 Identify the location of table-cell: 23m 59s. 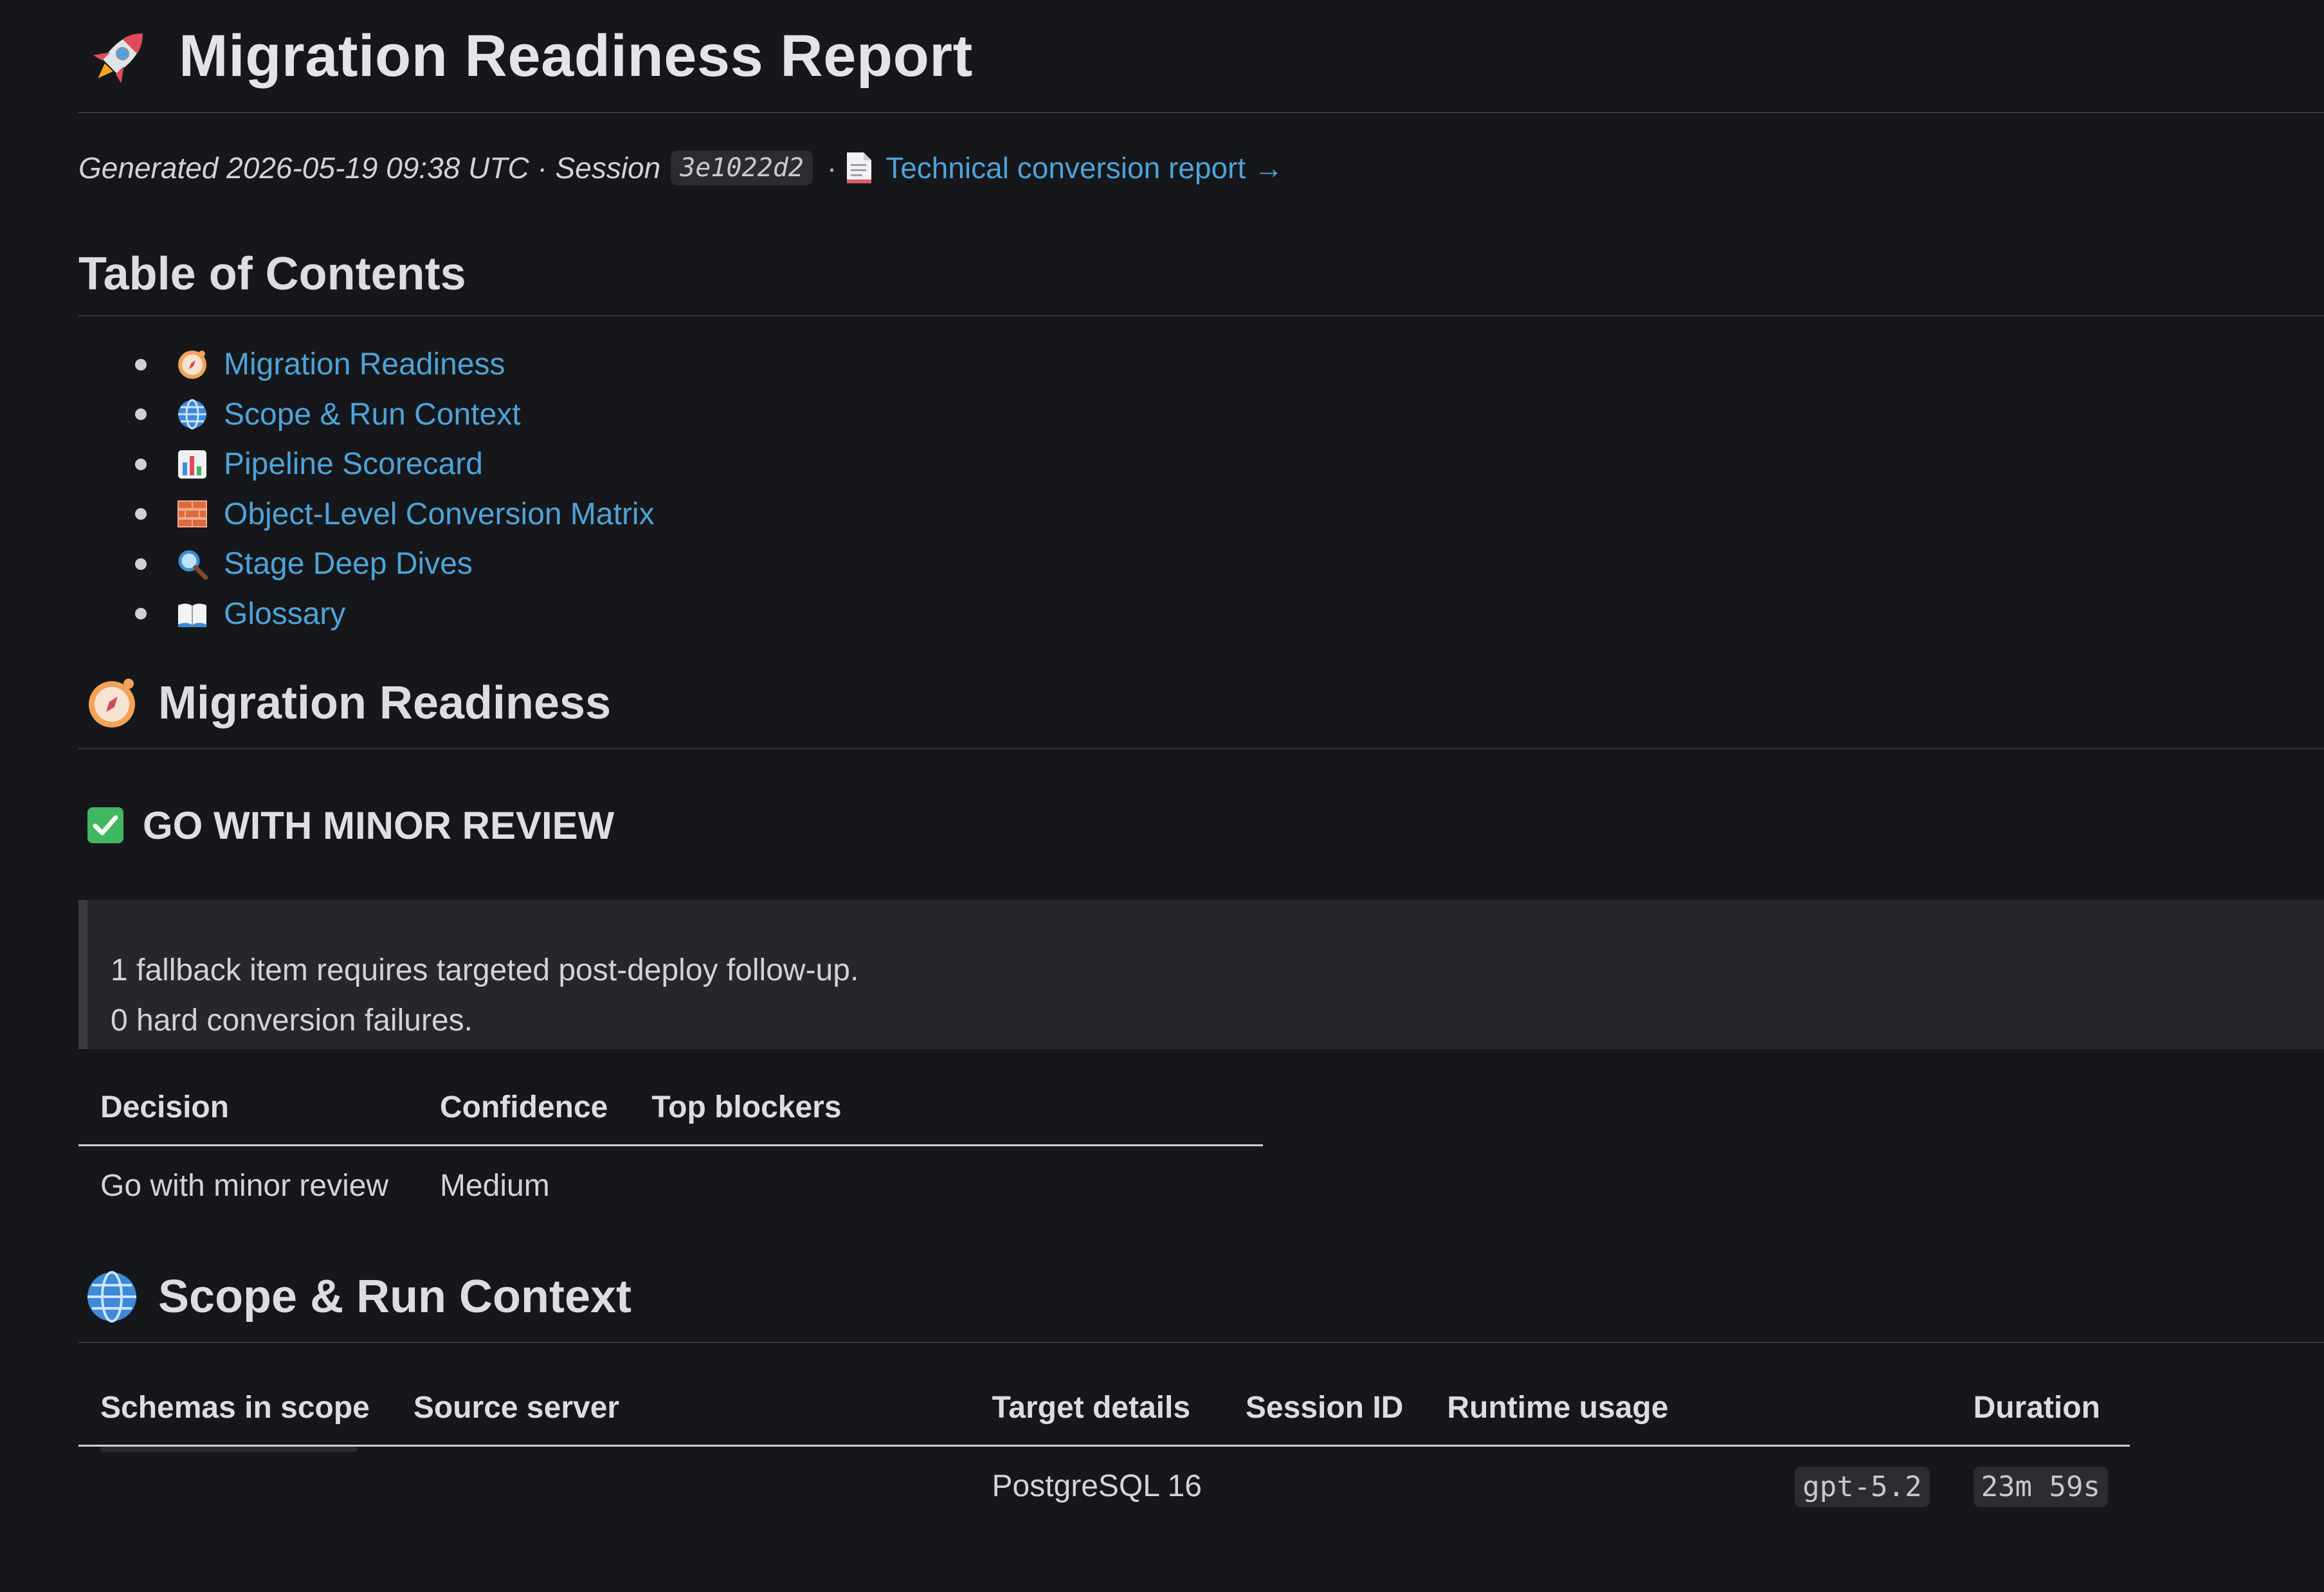
(2041, 1486).